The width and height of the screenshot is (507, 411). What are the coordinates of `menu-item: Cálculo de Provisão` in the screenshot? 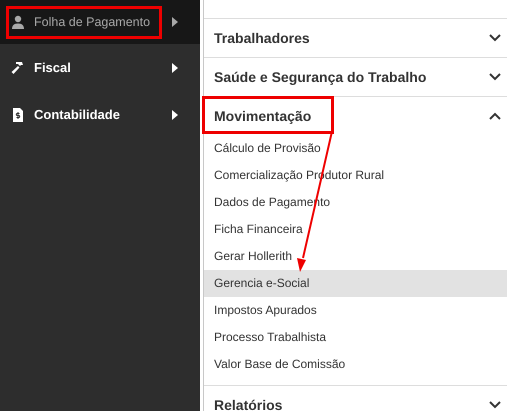 It's located at (355, 148).